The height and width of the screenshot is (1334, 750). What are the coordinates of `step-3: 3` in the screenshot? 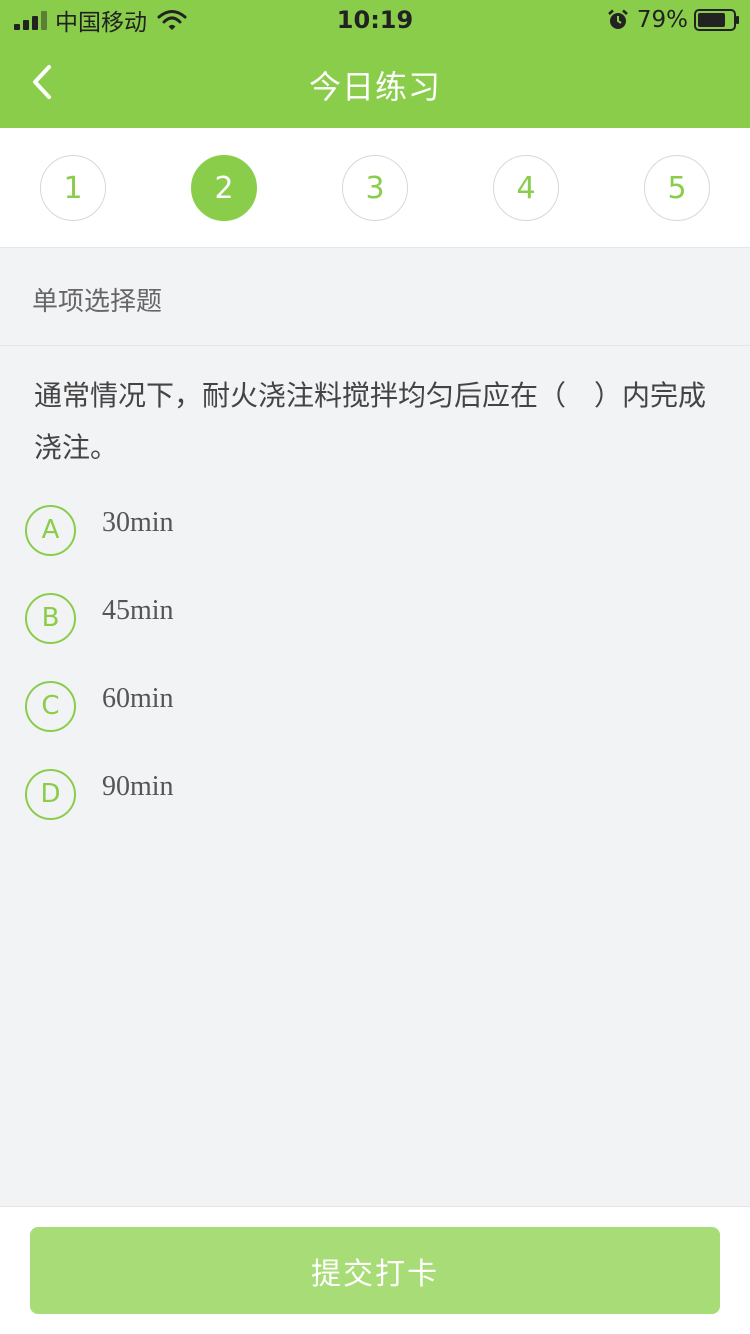 It's located at (375, 188).